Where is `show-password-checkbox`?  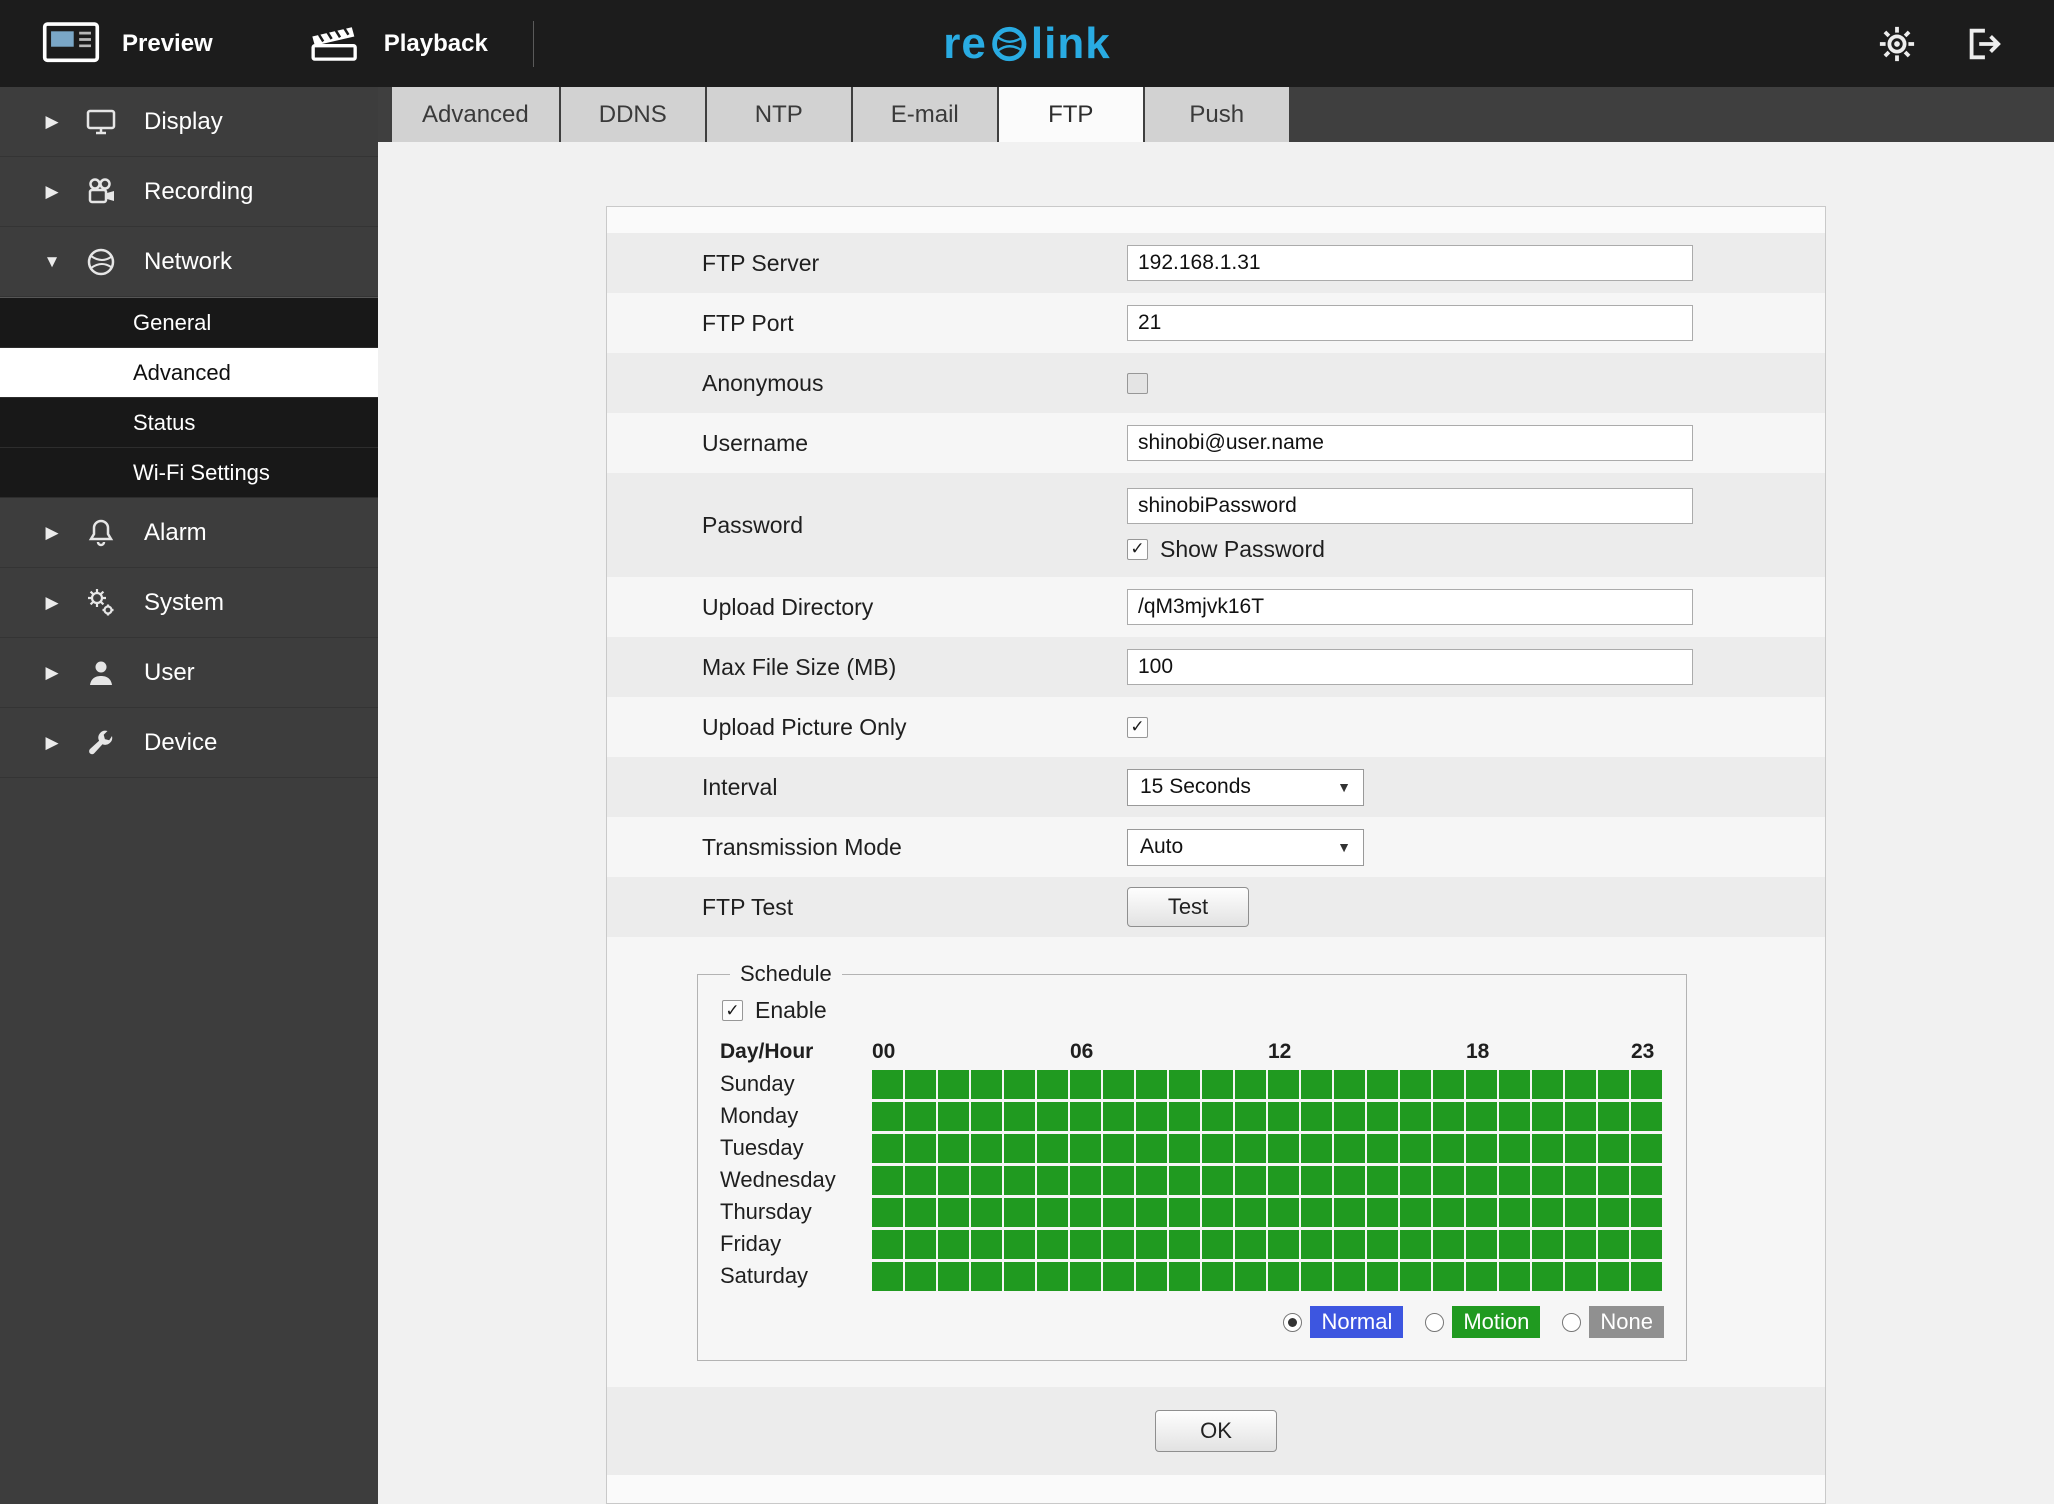
show-password-checkbox is located at coordinates (1137, 549).